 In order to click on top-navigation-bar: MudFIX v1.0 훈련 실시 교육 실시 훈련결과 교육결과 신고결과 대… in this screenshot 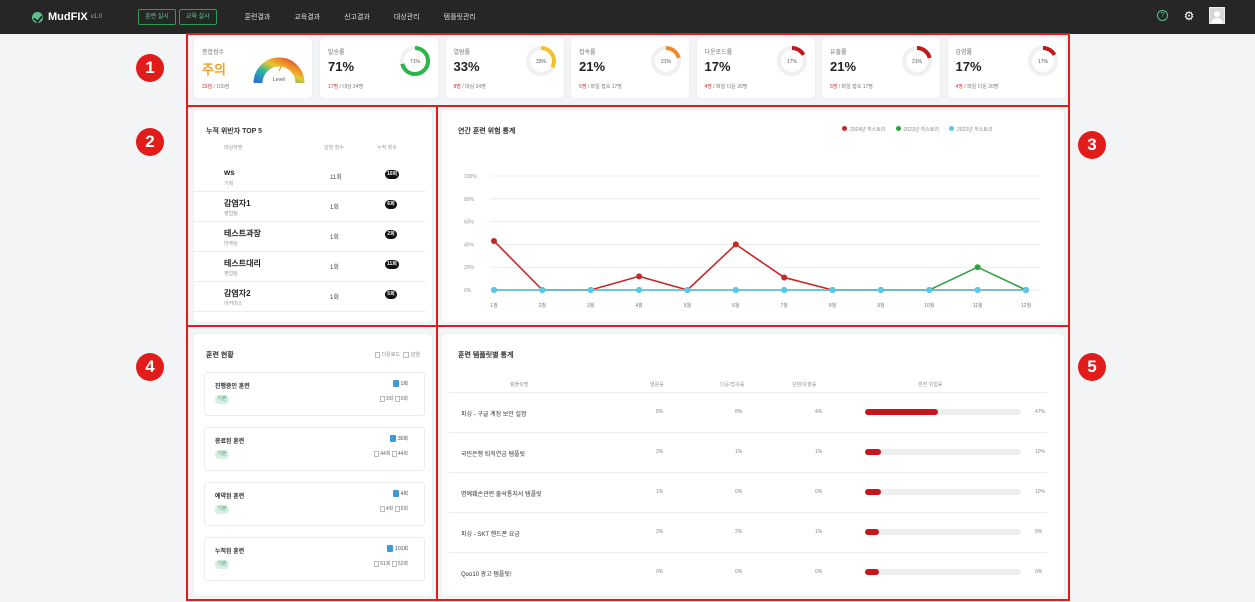, I will do `click(627, 17)`.